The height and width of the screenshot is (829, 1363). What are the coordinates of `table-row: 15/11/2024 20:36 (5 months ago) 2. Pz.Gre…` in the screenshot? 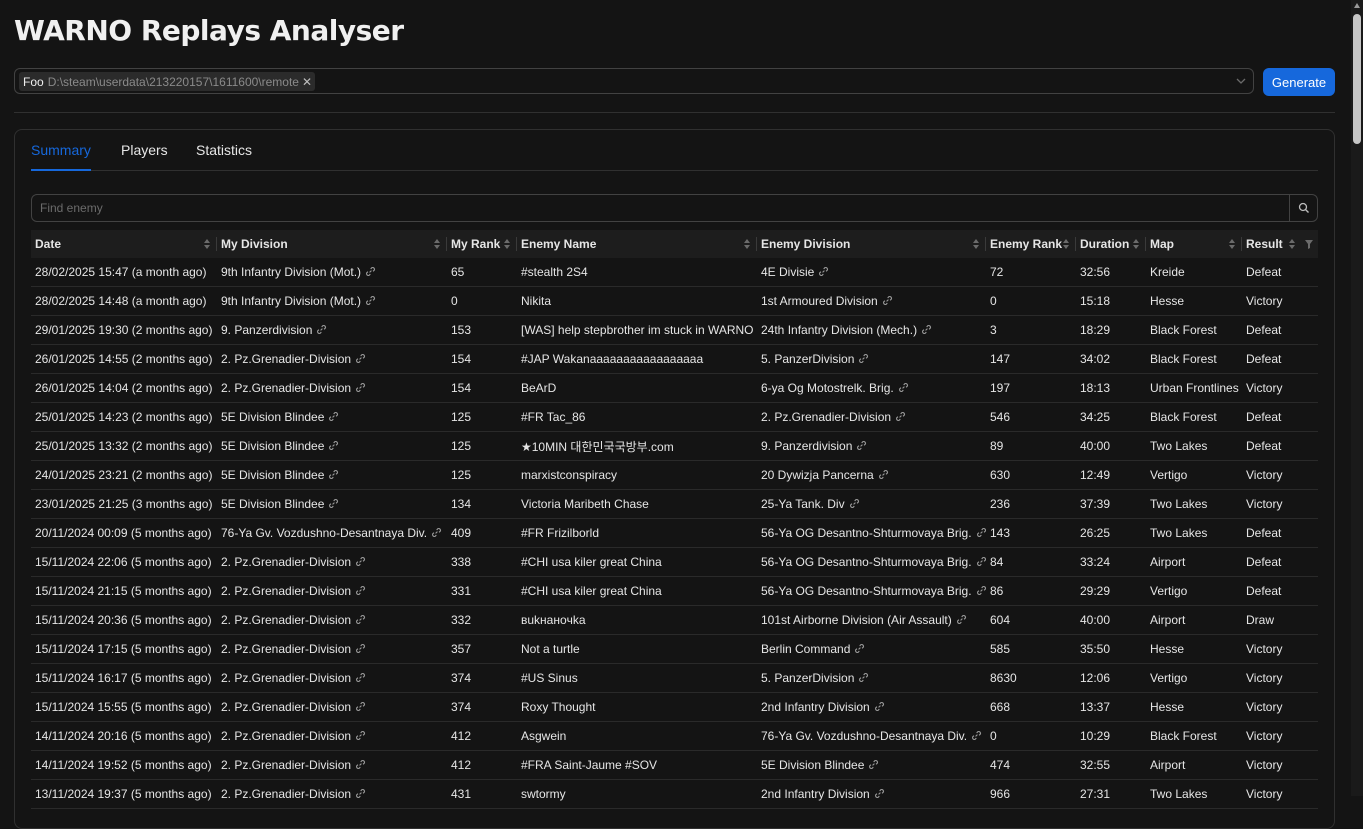 It's located at (674, 620).